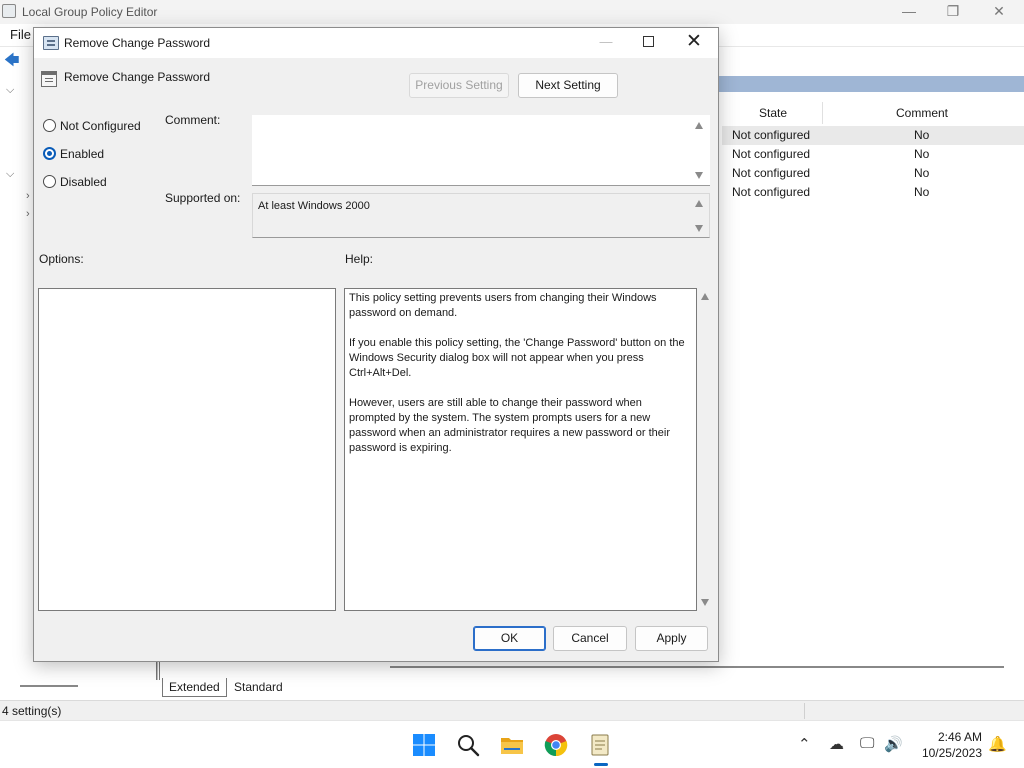  Describe the element at coordinates (118, 182) in the screenshot. I see `radio-disabled: Disabled` at that location.